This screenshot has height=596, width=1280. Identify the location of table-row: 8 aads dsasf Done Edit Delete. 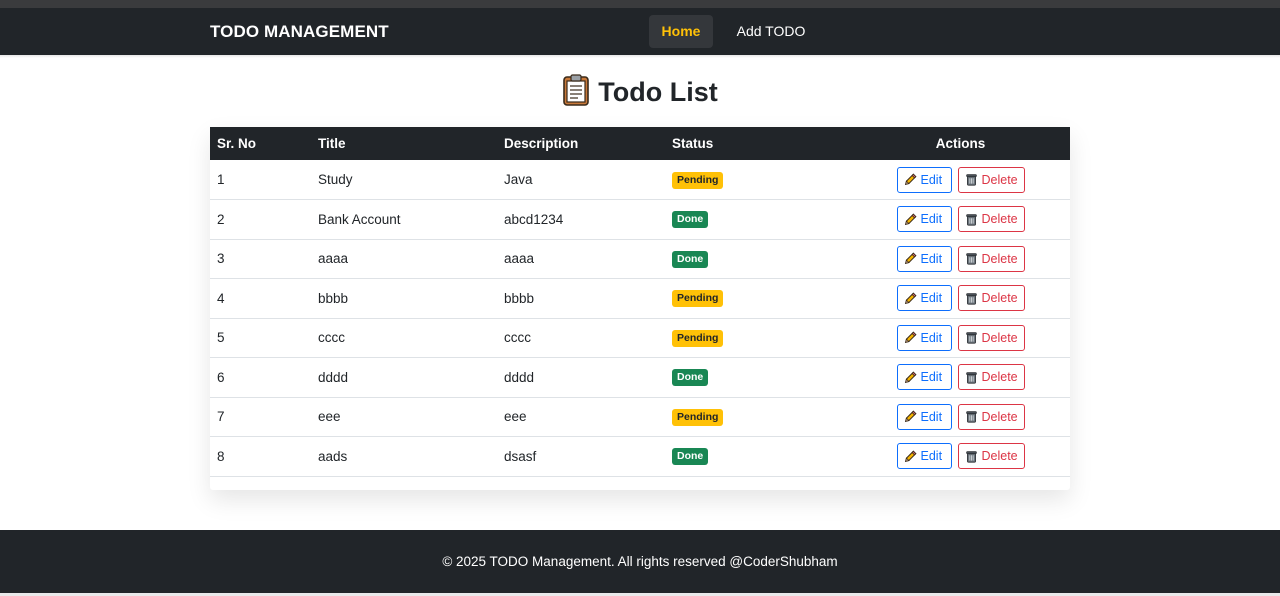
(640, 457).